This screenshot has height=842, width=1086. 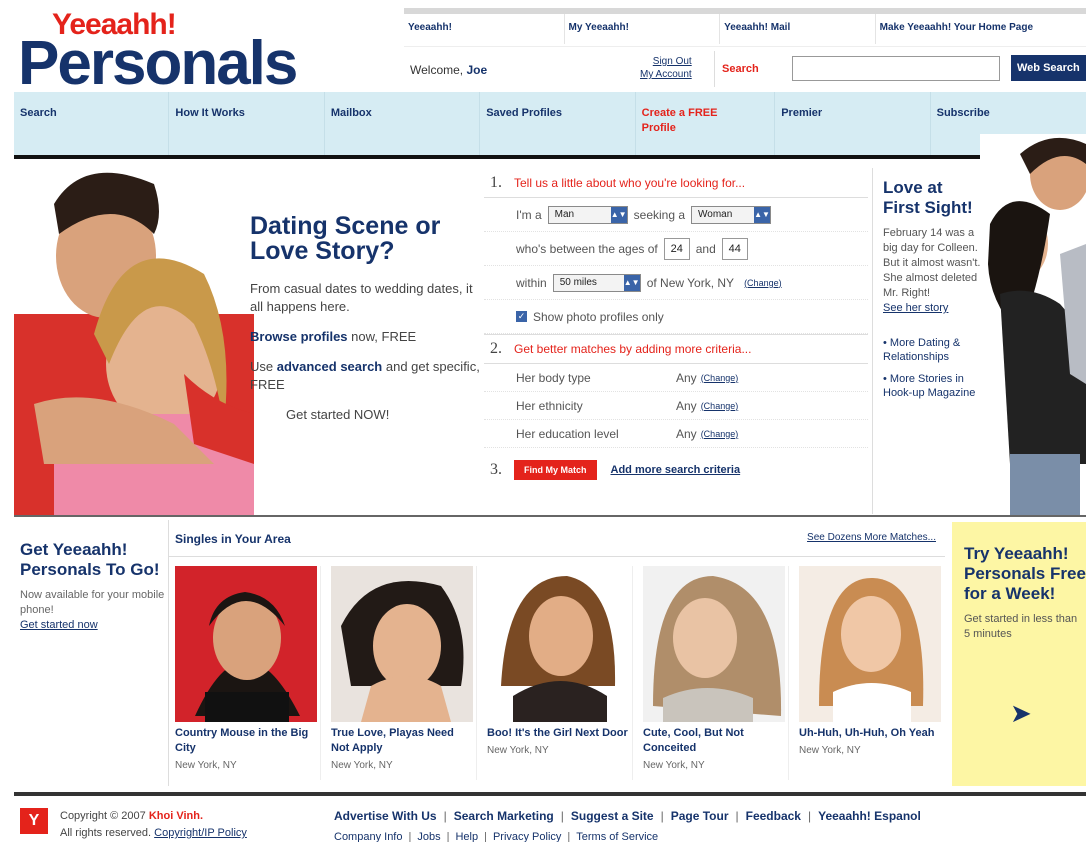 What do you see at coordinates (385, 816) in the screenshot?
I see `footer-link: Advertise With Us` at bounding box center [385, 816].